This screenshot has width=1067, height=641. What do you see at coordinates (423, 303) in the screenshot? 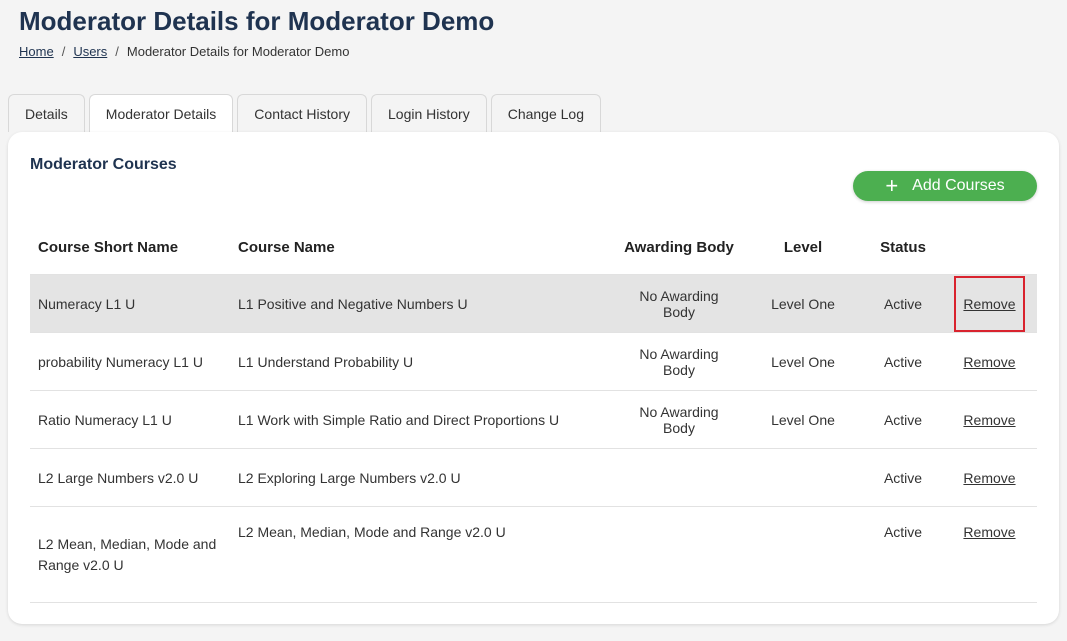
I see `cell-course-name: L1 Positive and Negative Numbers U` at bounding box center [423, 303].